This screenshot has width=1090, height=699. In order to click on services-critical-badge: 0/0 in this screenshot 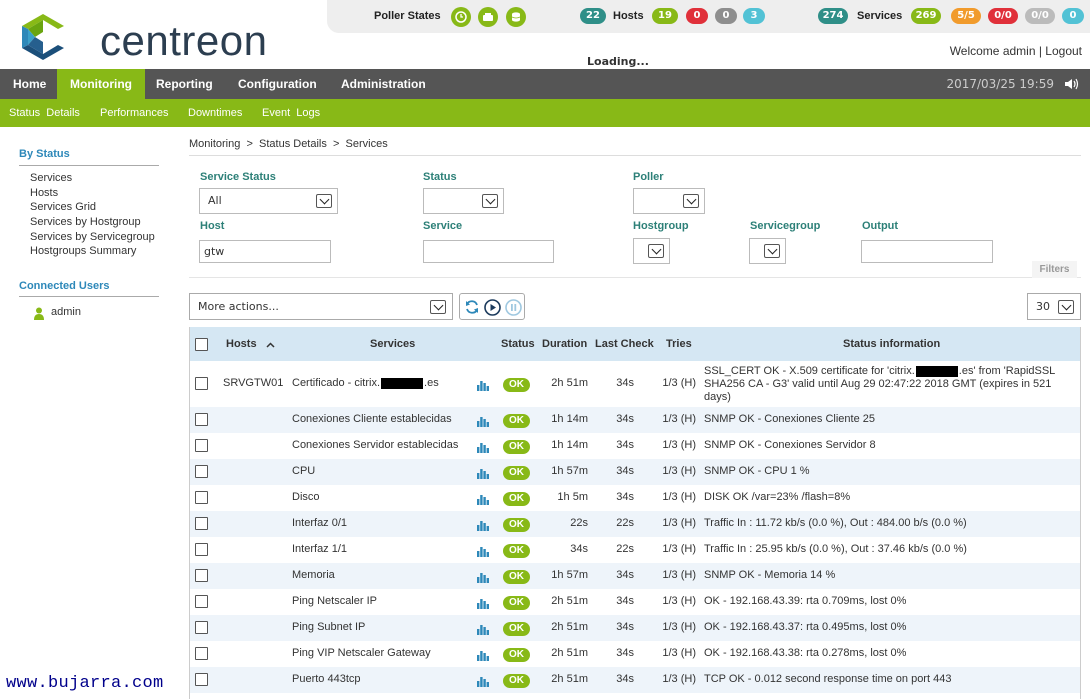, I will do `click(1003, 16)`.